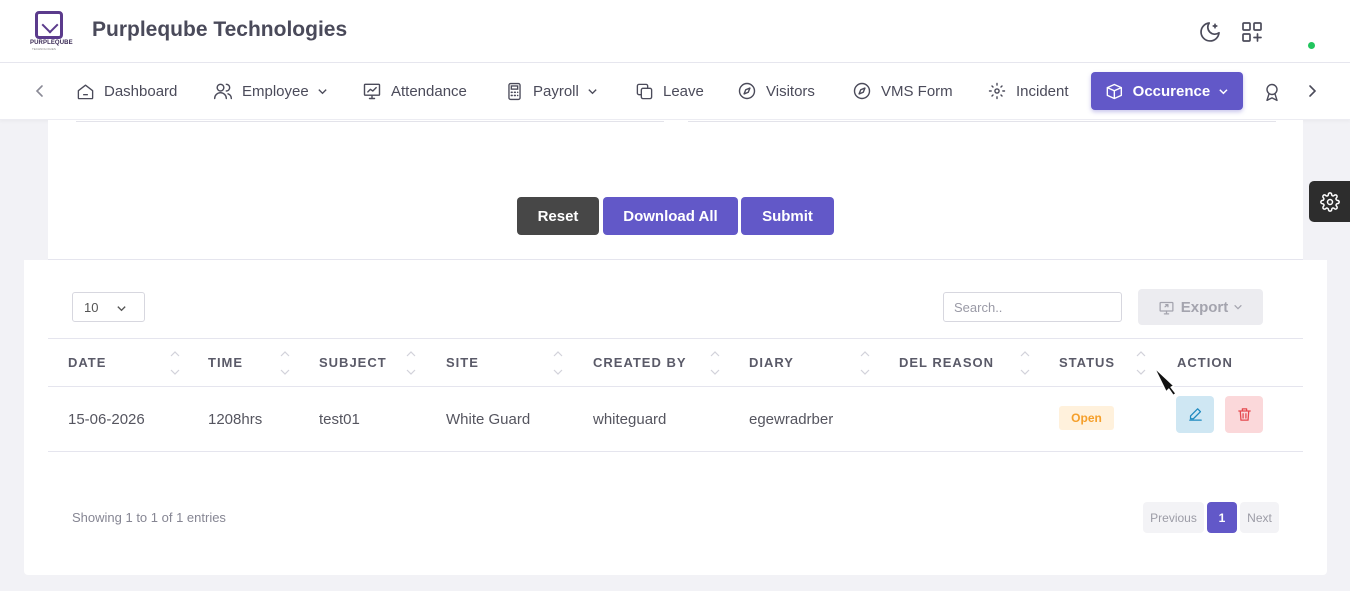 The height and width of the screenshot is (591, 1350). What do you see at coordinates (51, 43) in the screenshot?
I see `logo-text: PURPLEQUBE` at bounding box center [51, 43].